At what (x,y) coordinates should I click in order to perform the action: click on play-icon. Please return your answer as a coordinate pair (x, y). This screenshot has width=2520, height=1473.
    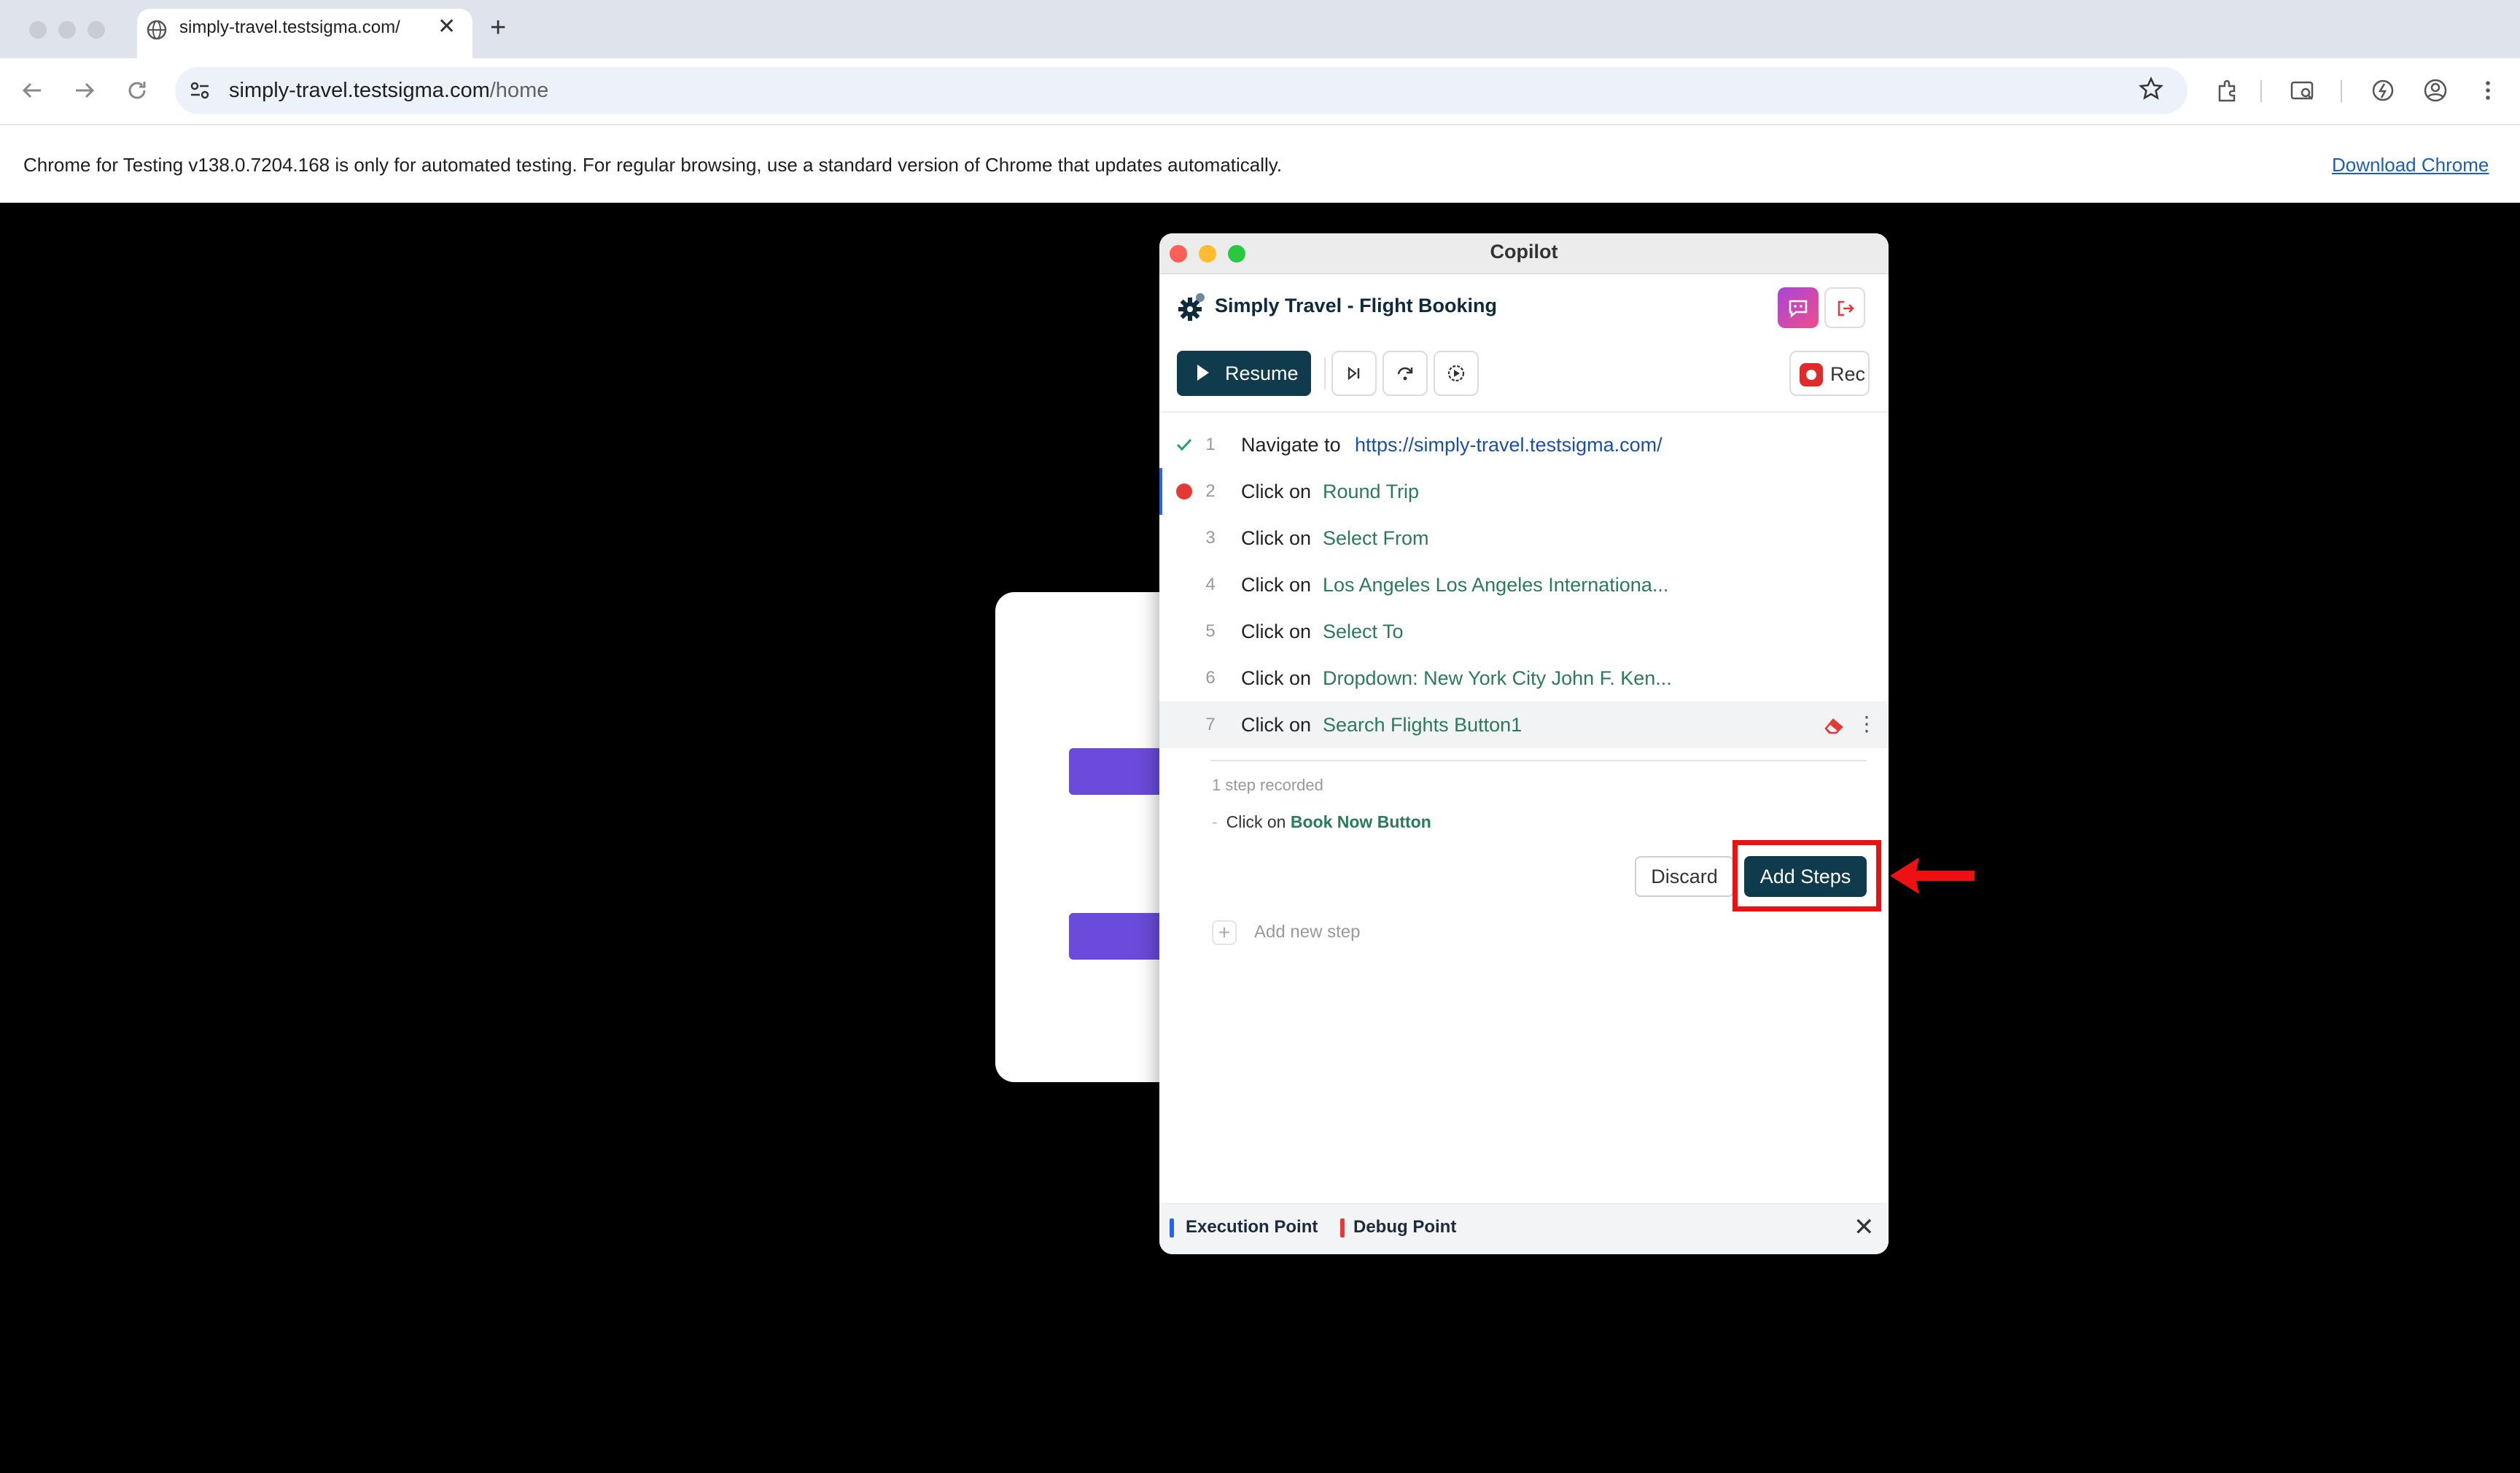
    Looking at the image, I should click on (1203, 373).